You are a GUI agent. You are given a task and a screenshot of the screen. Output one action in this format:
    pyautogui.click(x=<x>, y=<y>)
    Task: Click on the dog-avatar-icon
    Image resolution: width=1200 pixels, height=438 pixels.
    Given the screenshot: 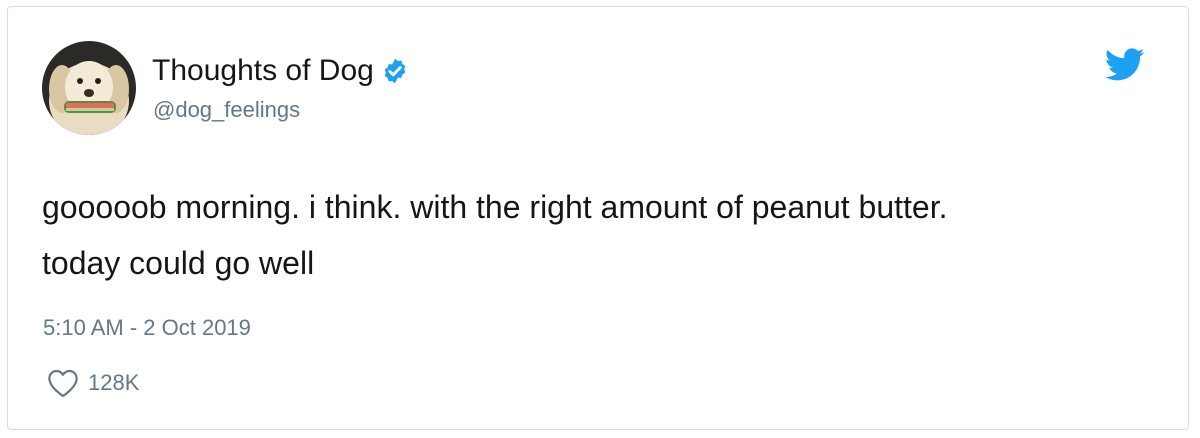 What is the action you would take?
    pyautogui.click(x=89, y=88)
    